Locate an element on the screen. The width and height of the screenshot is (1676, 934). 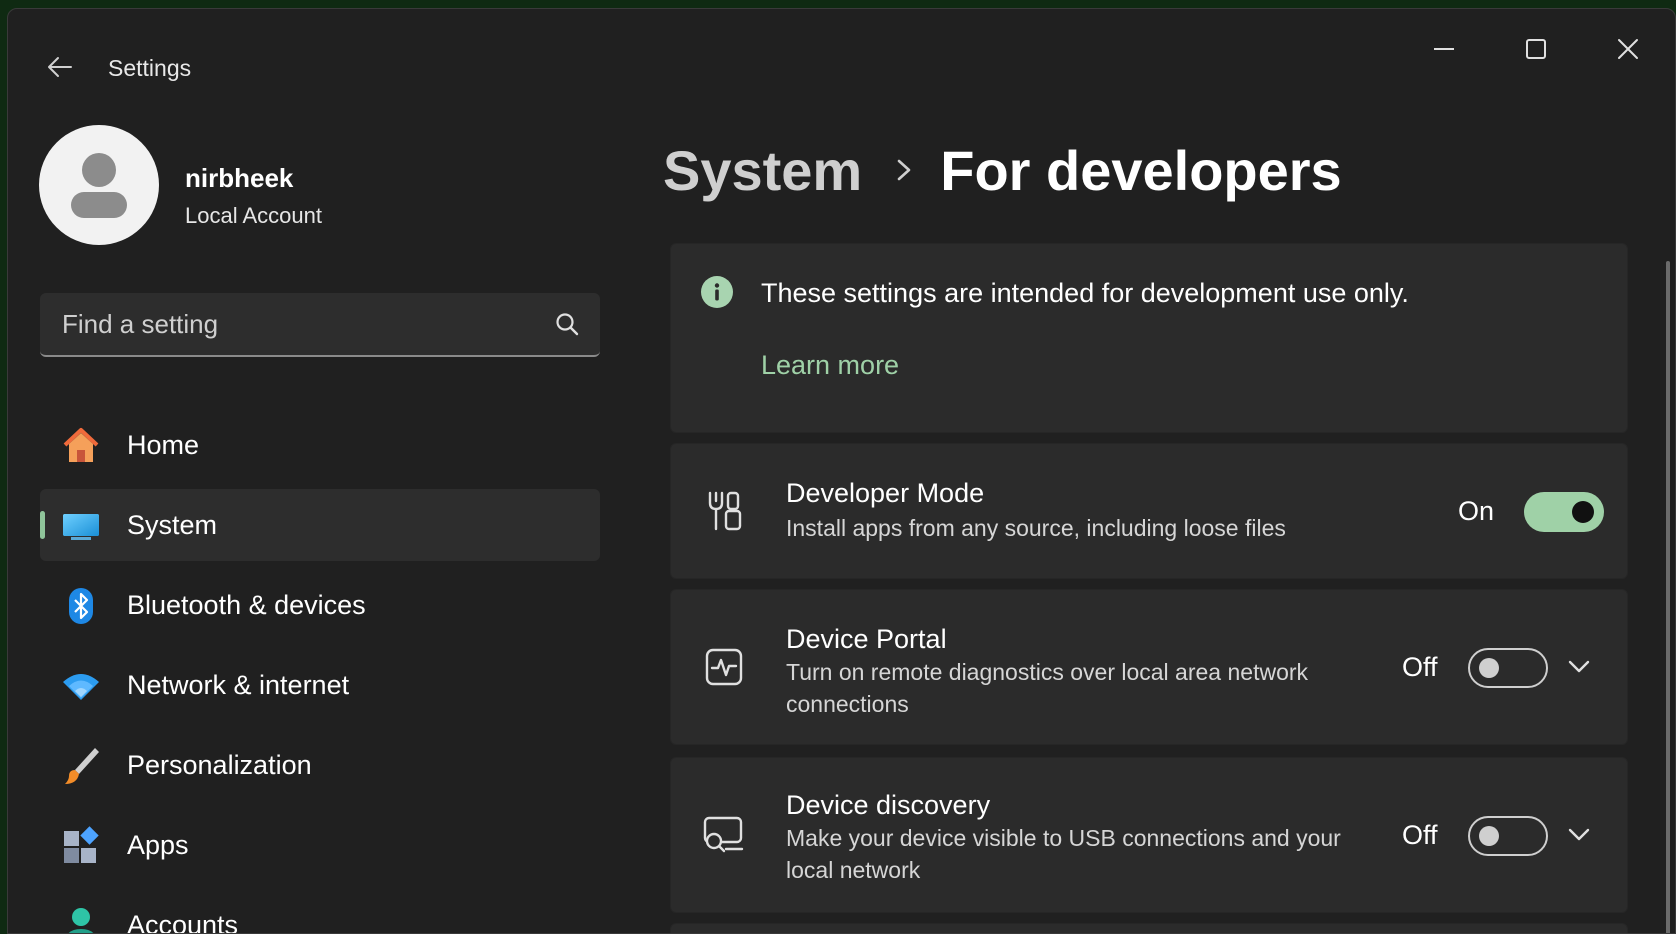
sidebar-item-accounts: Accounts is located at coordinates (320, 911).